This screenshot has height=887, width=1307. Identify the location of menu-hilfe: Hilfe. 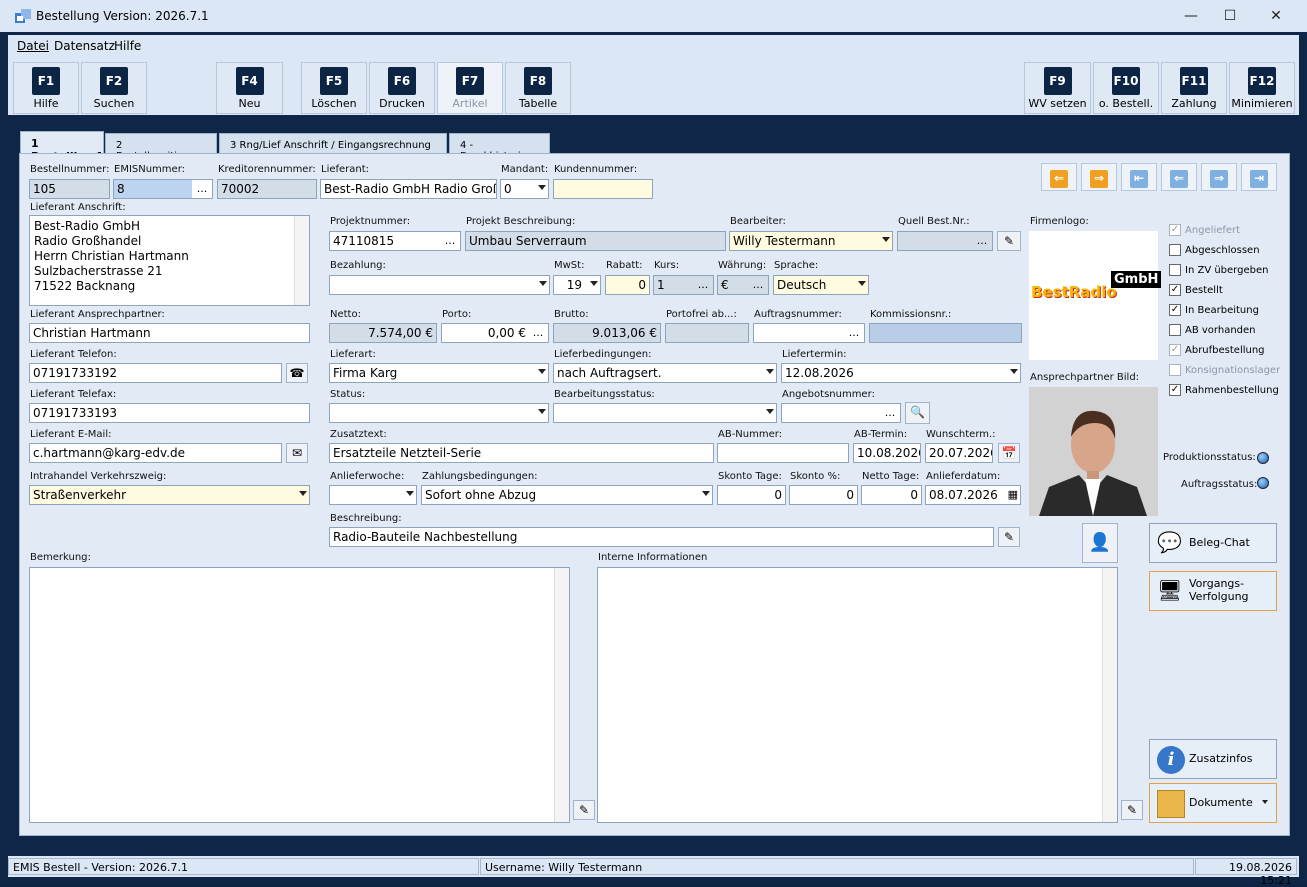
(127, 46).